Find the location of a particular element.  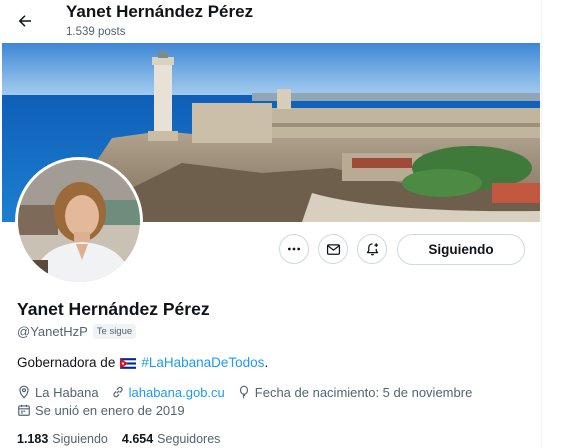

envelope-icon is located at coordinates (333, 249).